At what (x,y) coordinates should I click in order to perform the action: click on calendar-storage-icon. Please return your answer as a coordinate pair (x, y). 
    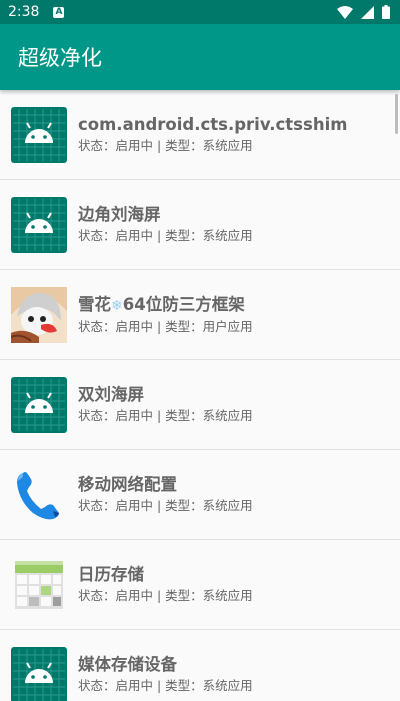
    Looking at the image, I should click on (39, 585).